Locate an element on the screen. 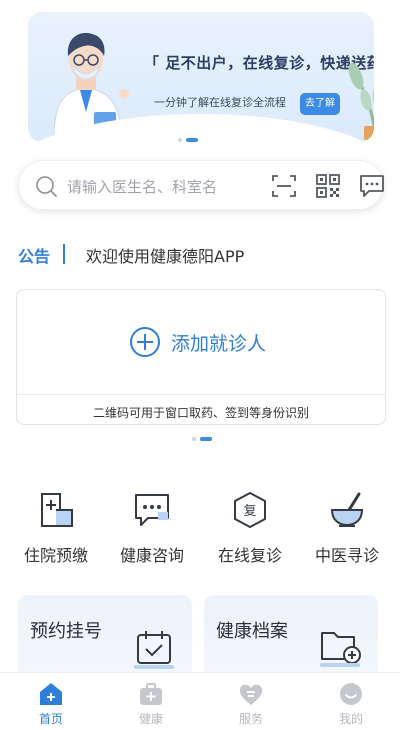 Image resolution: width=400 pixels, height=730 pixels. service-label: 中医寻诊 is located at coordinates (346, 555).